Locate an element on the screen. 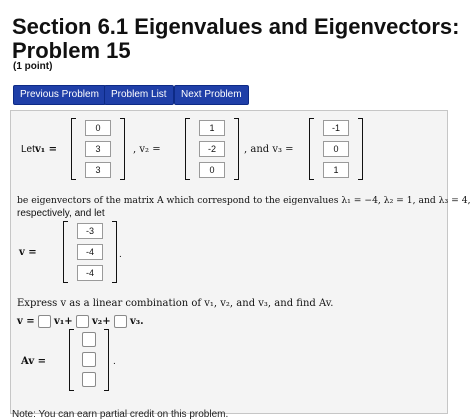  coefficient-c1-input is located at coordinates (44, 321).